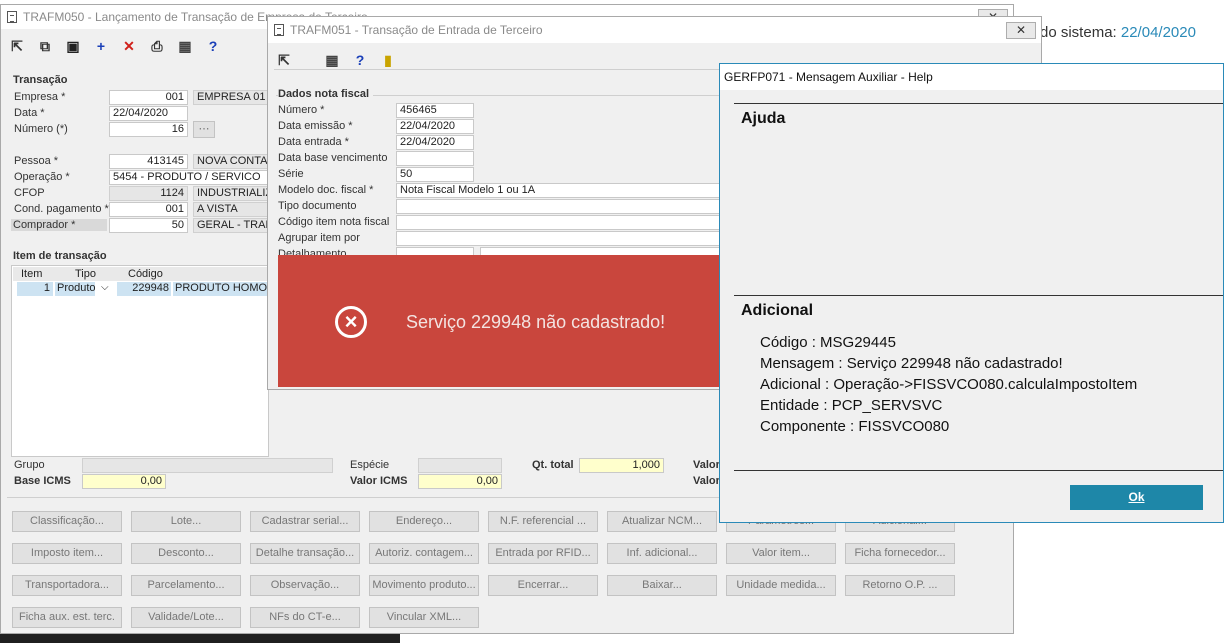 The height and width of the screenshot is (643, 1224). I want to click on action-button: Ficha aux. est. terc., so click(67, 617).